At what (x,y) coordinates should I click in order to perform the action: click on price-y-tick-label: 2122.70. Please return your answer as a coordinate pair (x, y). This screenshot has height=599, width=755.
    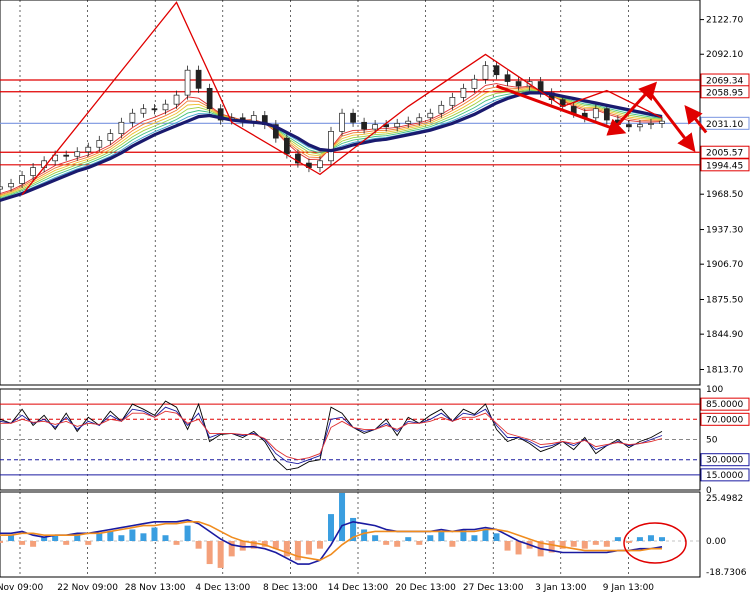
    Looking at the image, I should click on (724, 21).